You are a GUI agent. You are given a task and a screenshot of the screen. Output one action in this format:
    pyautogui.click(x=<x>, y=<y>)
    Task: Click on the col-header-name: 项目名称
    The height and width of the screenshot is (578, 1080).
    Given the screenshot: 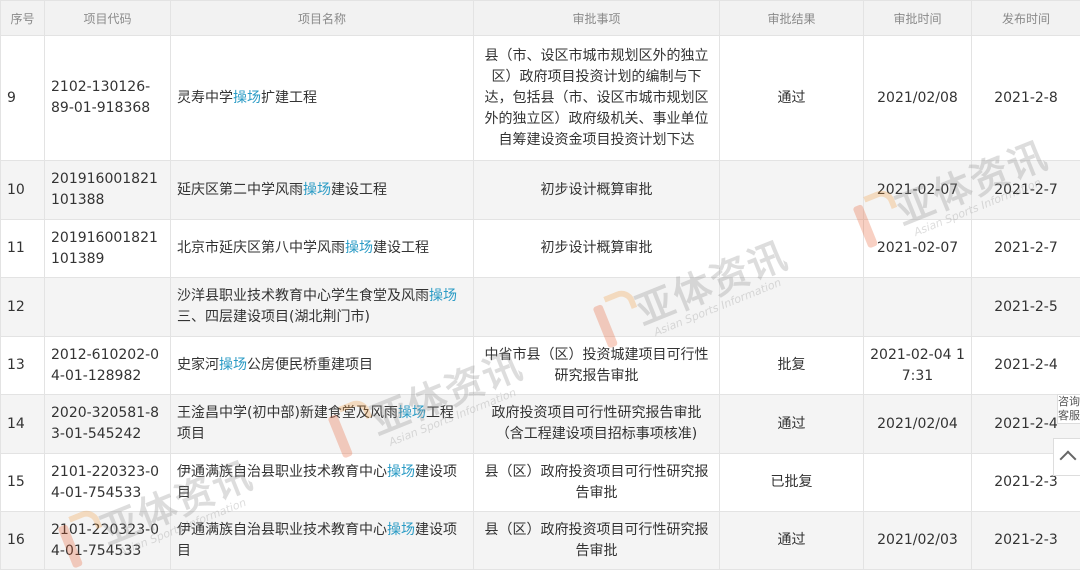 What is the action you would take?
    pyautogui.click(x=322, y=18)
    